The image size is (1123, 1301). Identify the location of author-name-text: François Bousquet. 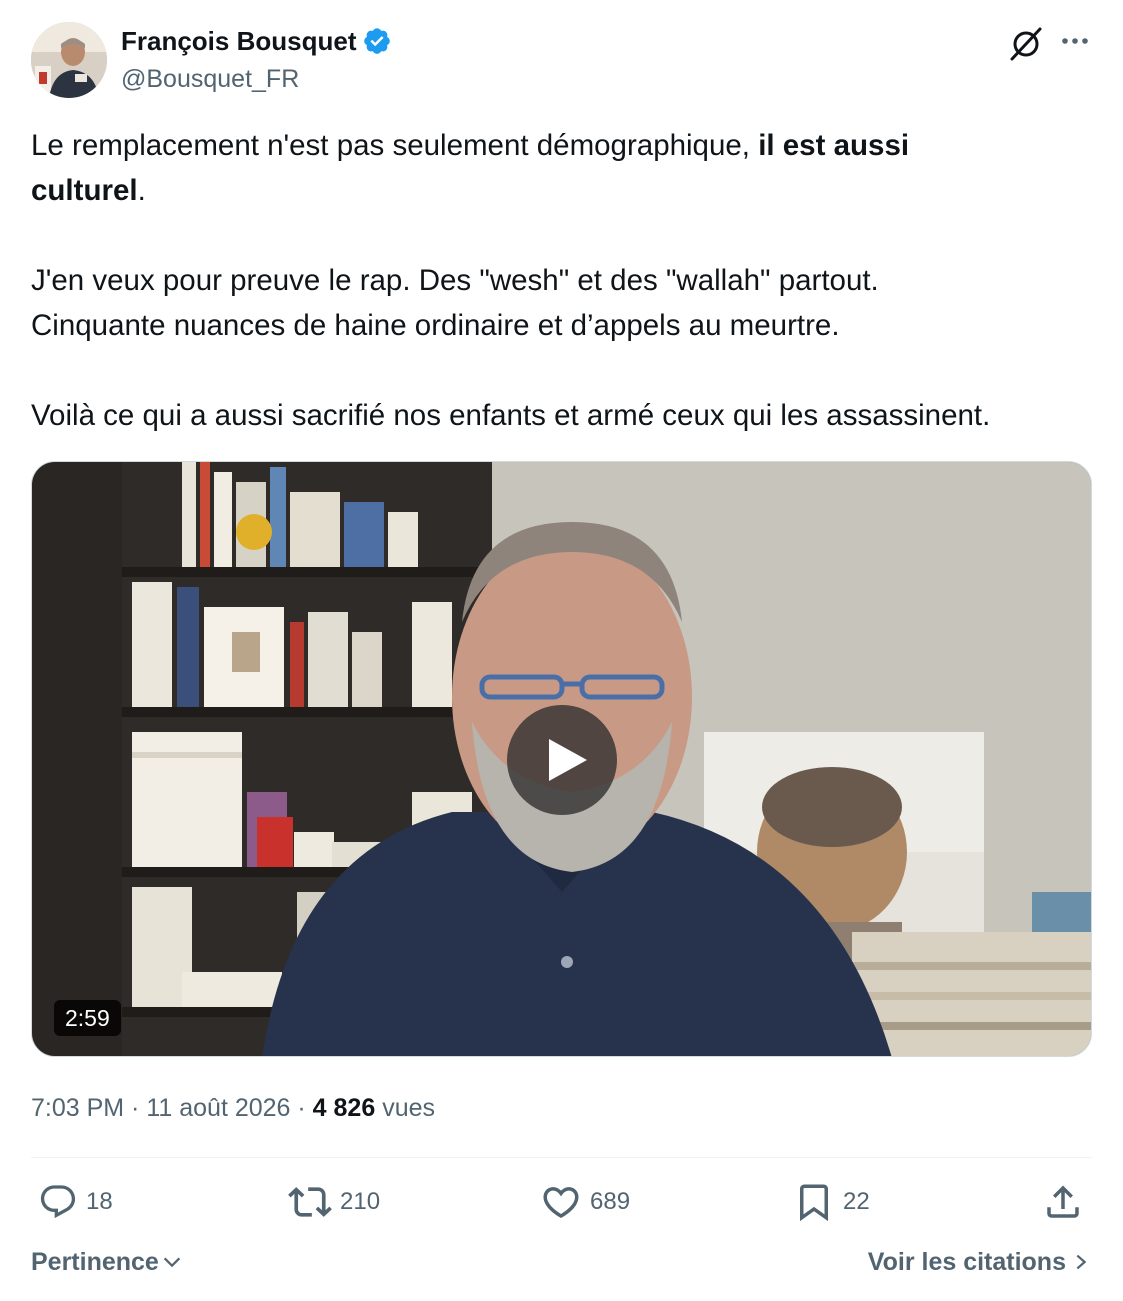
(239, 41).